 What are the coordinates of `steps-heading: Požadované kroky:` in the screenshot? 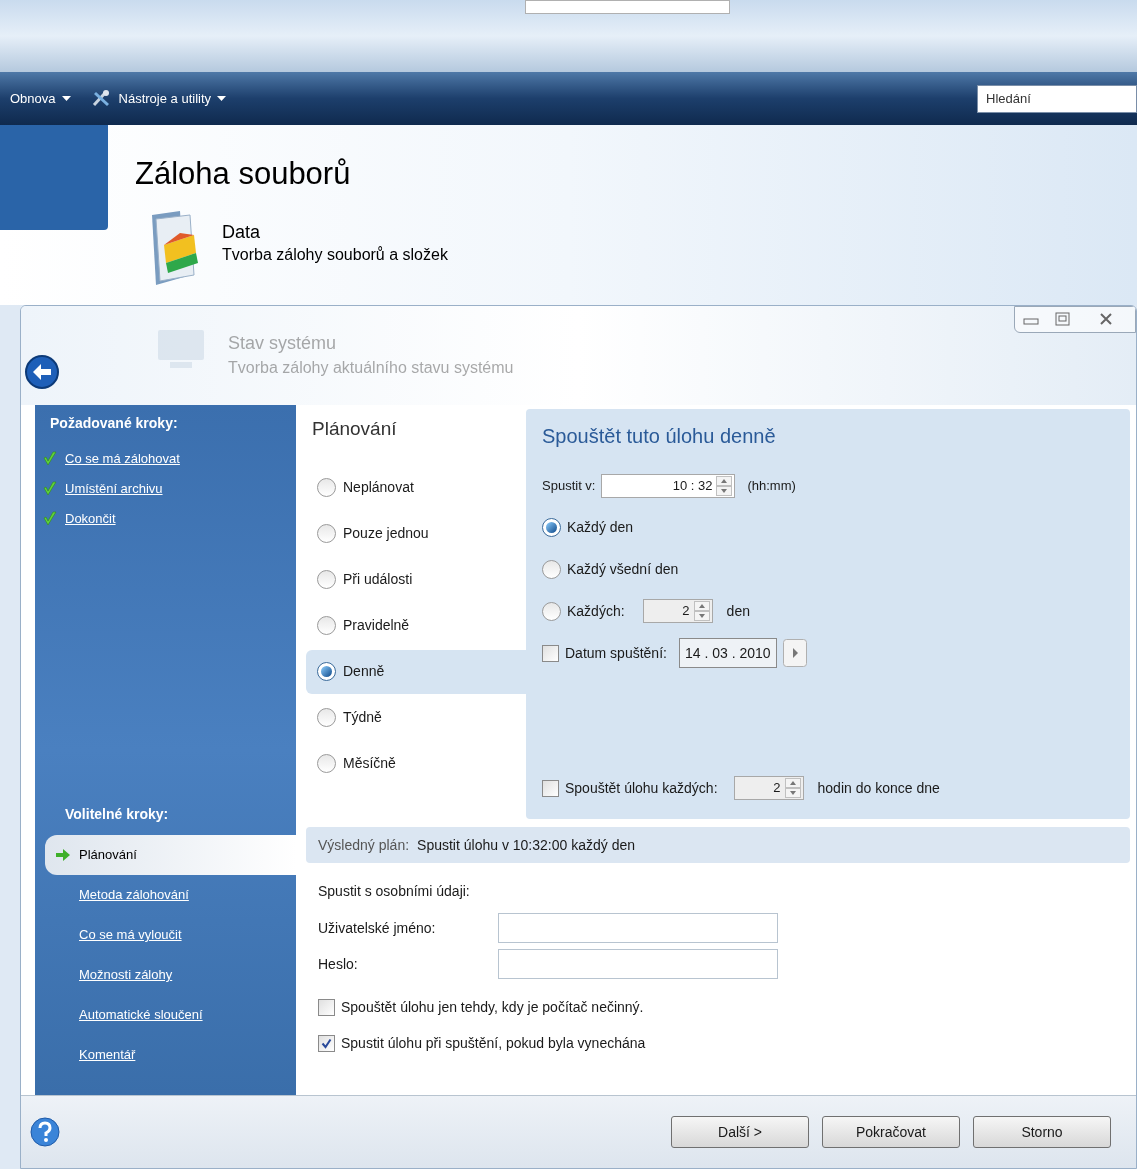 It's located at (114, 423).